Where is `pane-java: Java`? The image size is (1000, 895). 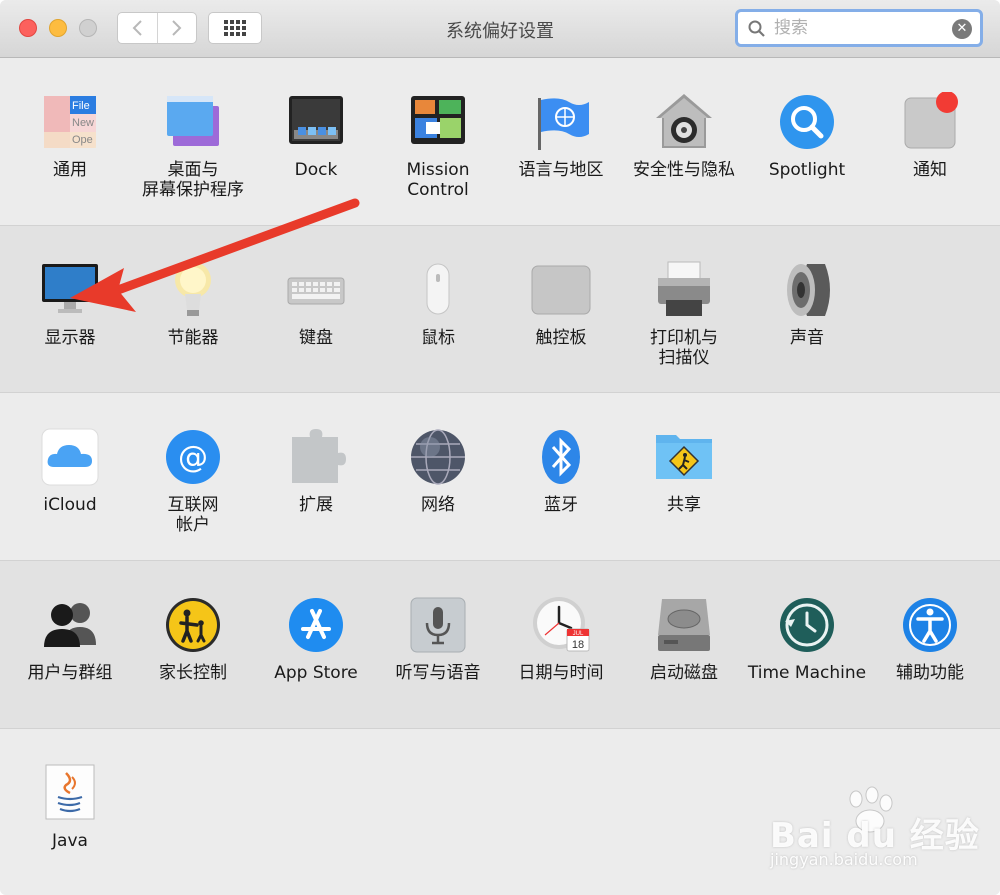
pane-java: Java is located at coordinates (70, 807).